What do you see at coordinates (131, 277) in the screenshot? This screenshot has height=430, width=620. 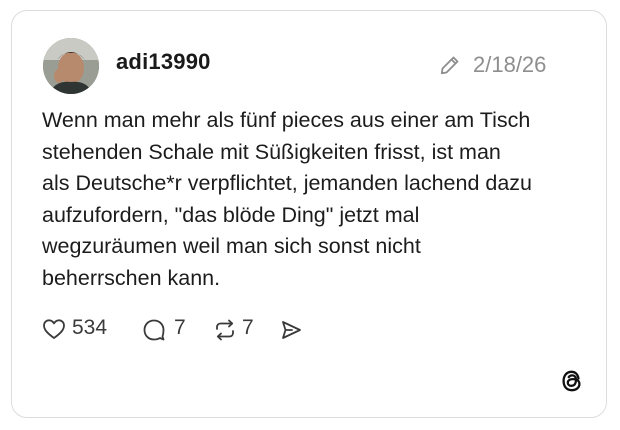 I see `post-text-line: beherrschen kann.` at bounding box center [131, 277].